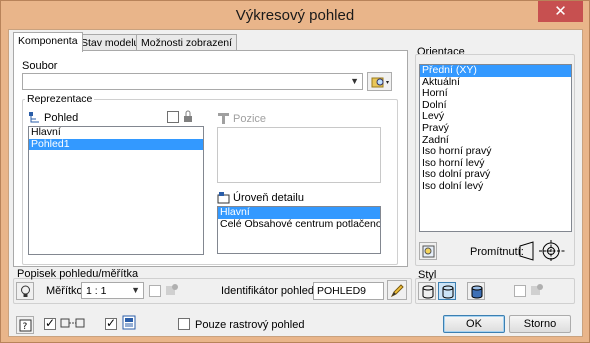  Describe the element at coordinates (173, 117) in the screenshot. I see `view-lock-checkbox` at that location.